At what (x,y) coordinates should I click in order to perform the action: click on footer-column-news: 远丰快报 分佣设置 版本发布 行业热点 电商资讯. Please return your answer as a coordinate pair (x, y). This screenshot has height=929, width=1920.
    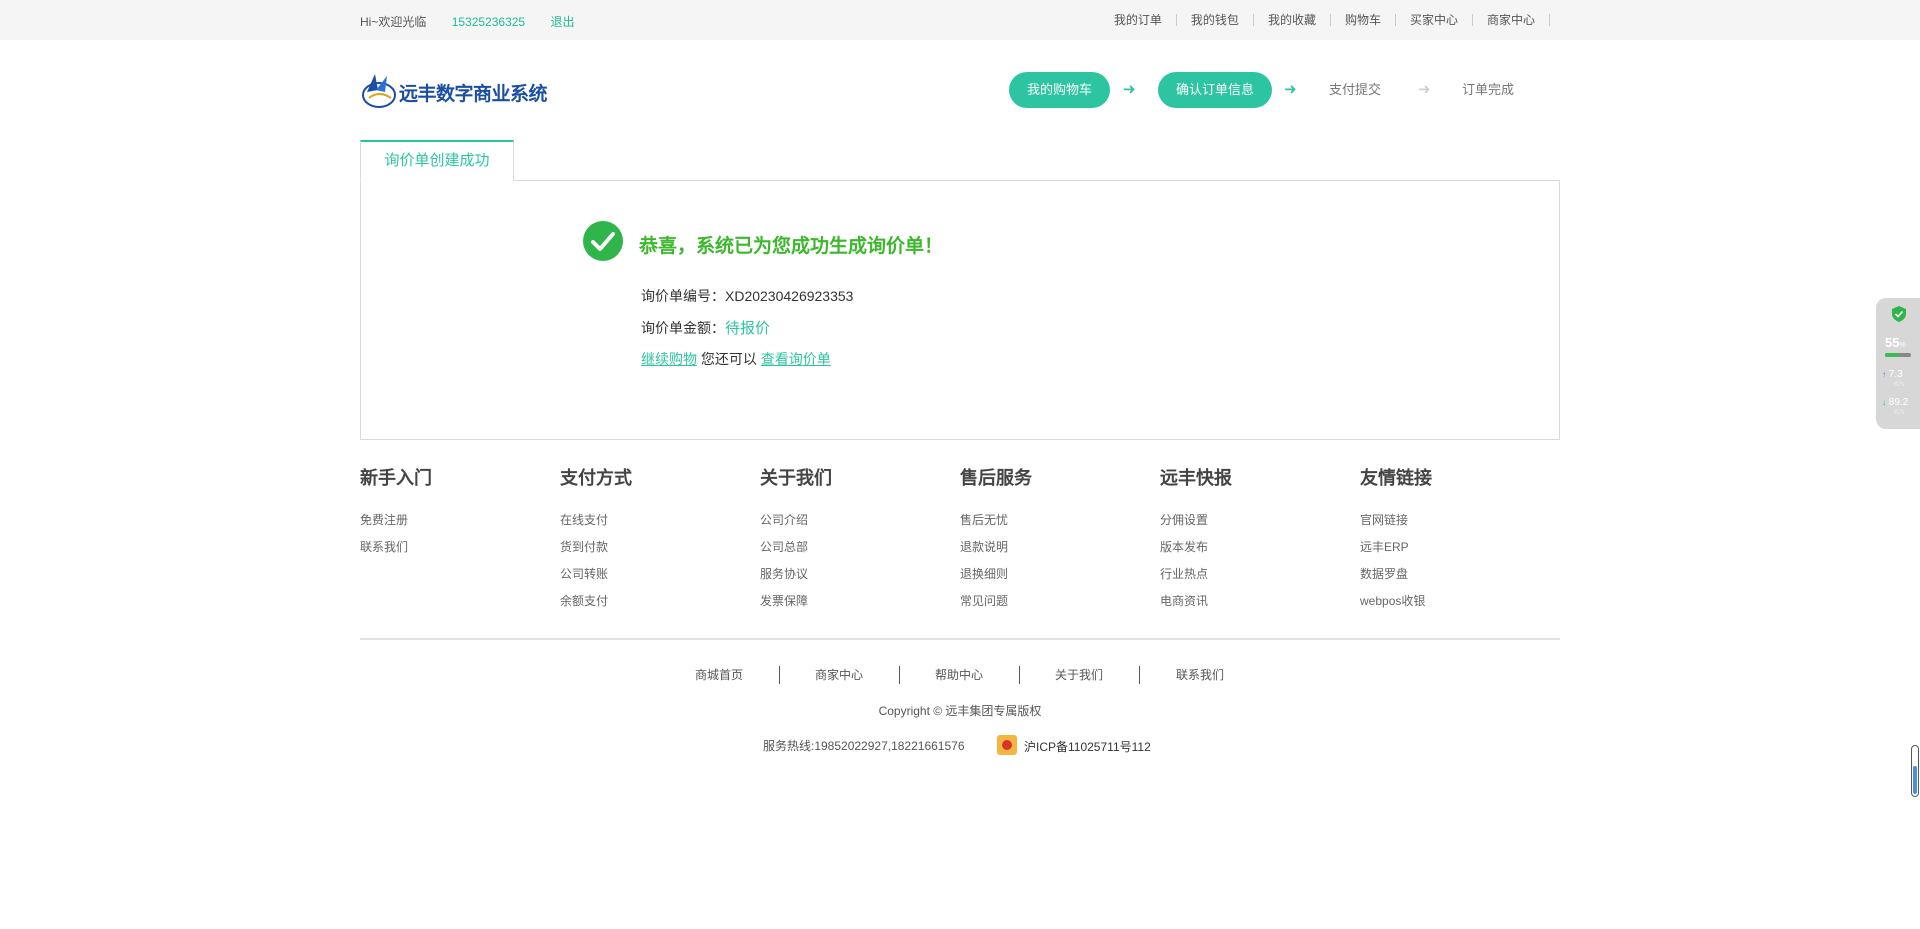
    Looking at the image, I should click on (1250, 536).